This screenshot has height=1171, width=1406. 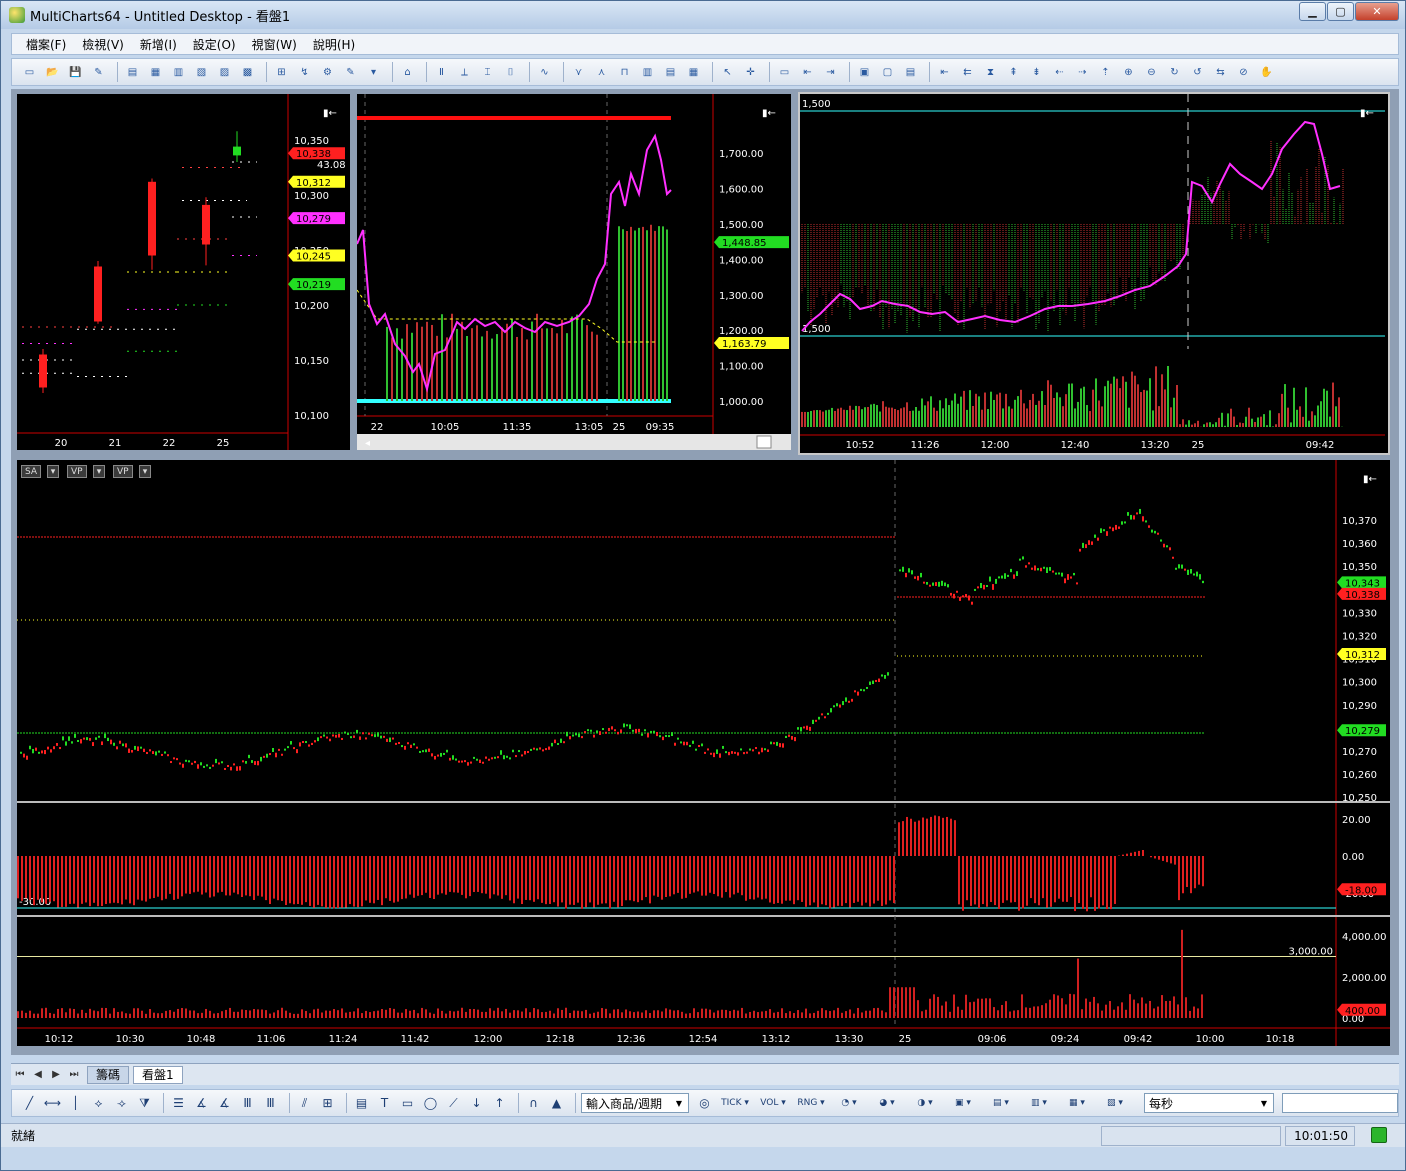 What do you see at coordinates (224, 1103) in the screenshot?
I see `draw-tool-9-icon: ∡` at bounding box center [224, 1103].